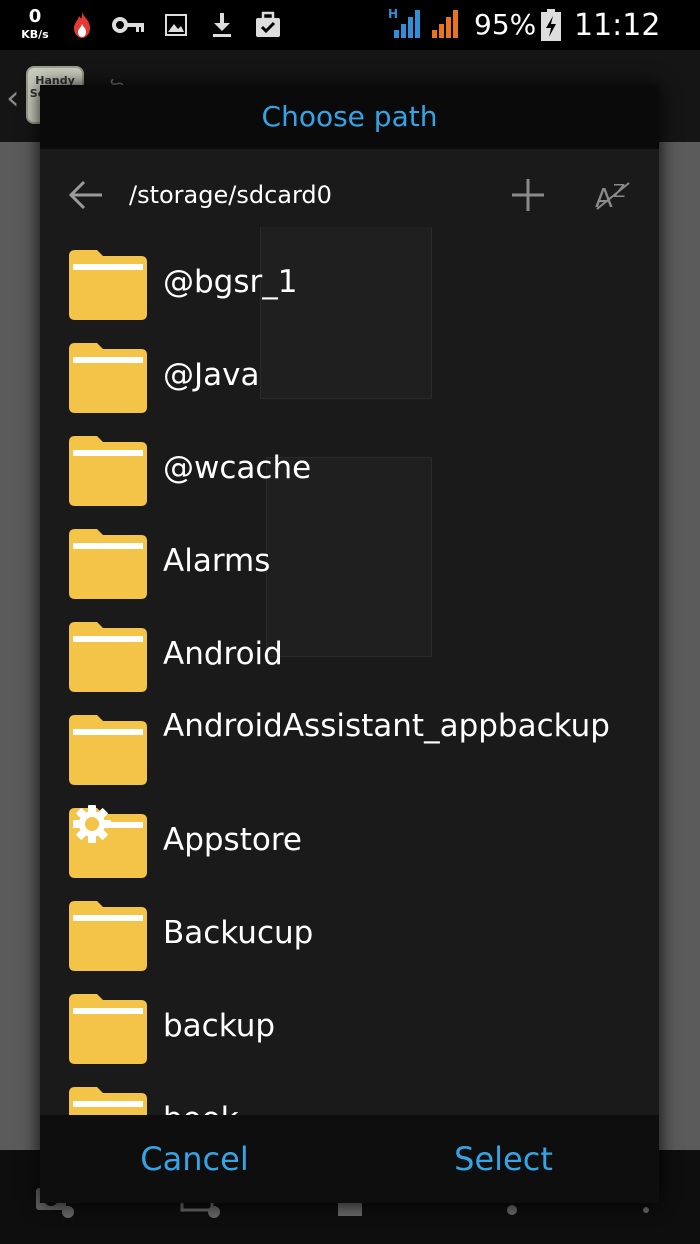 This screenshot has width=700, height=1244. What do you see at coordinates (237, 468) in the screenshot?
I see `folder-name: @wcache` at bounding box center [237, 468].